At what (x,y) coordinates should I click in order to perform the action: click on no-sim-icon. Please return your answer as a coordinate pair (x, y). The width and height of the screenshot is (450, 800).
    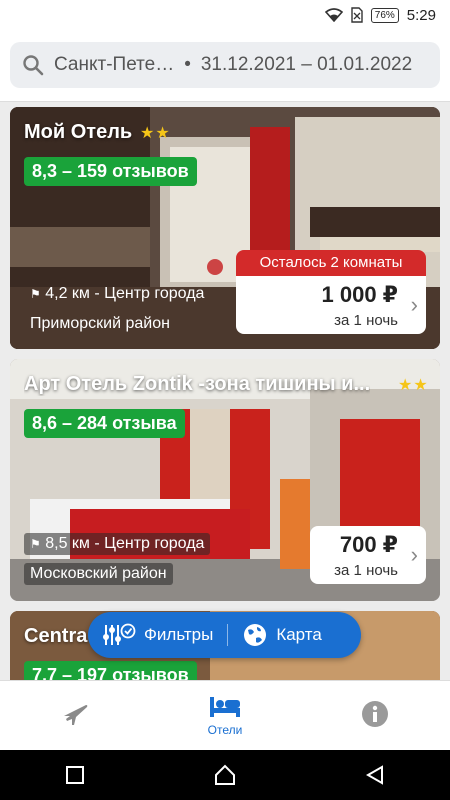
    Looking at the image, I should click on (357, 15).